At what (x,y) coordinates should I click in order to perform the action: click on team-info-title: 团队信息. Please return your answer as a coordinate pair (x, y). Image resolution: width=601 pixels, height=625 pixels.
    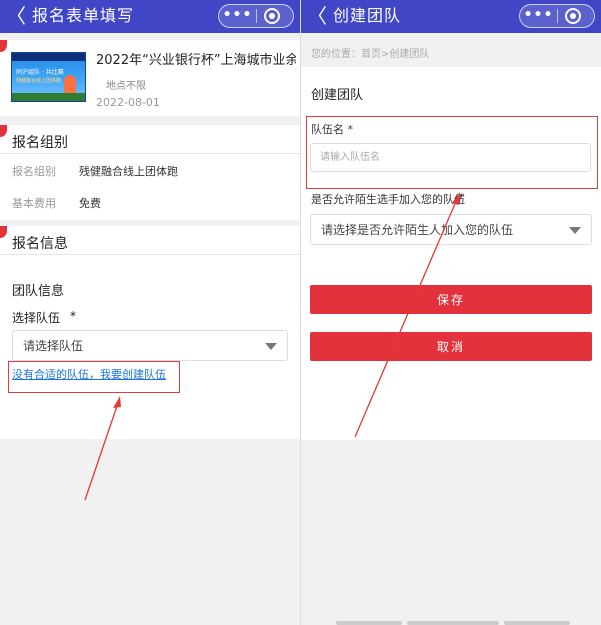
    Looking at the image, I should click on (38, 291).